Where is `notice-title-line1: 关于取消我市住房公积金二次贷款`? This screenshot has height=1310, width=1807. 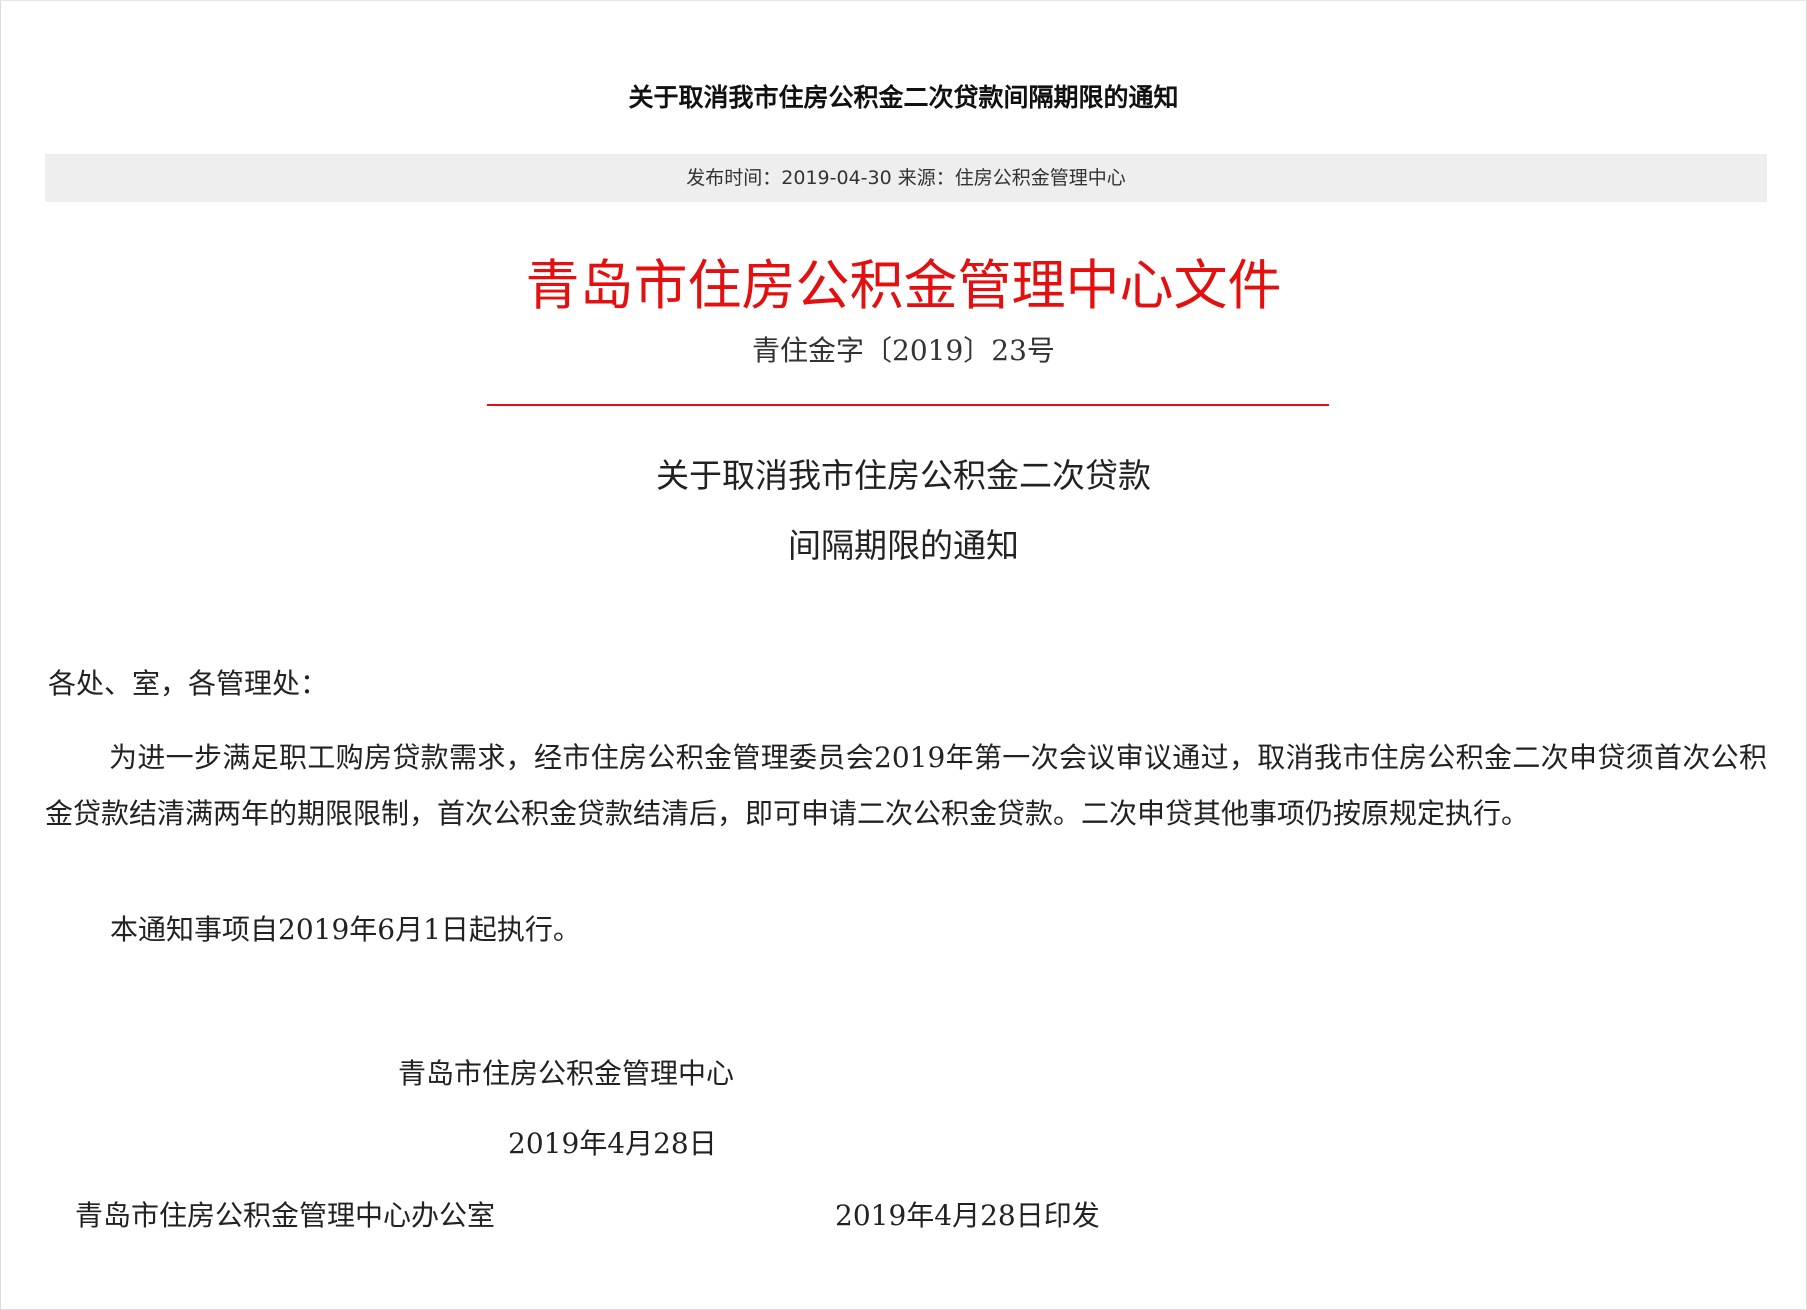 notice-title-line1: 关于取消我市住房公积金二次贷款 is located at coordinates (903, 475).